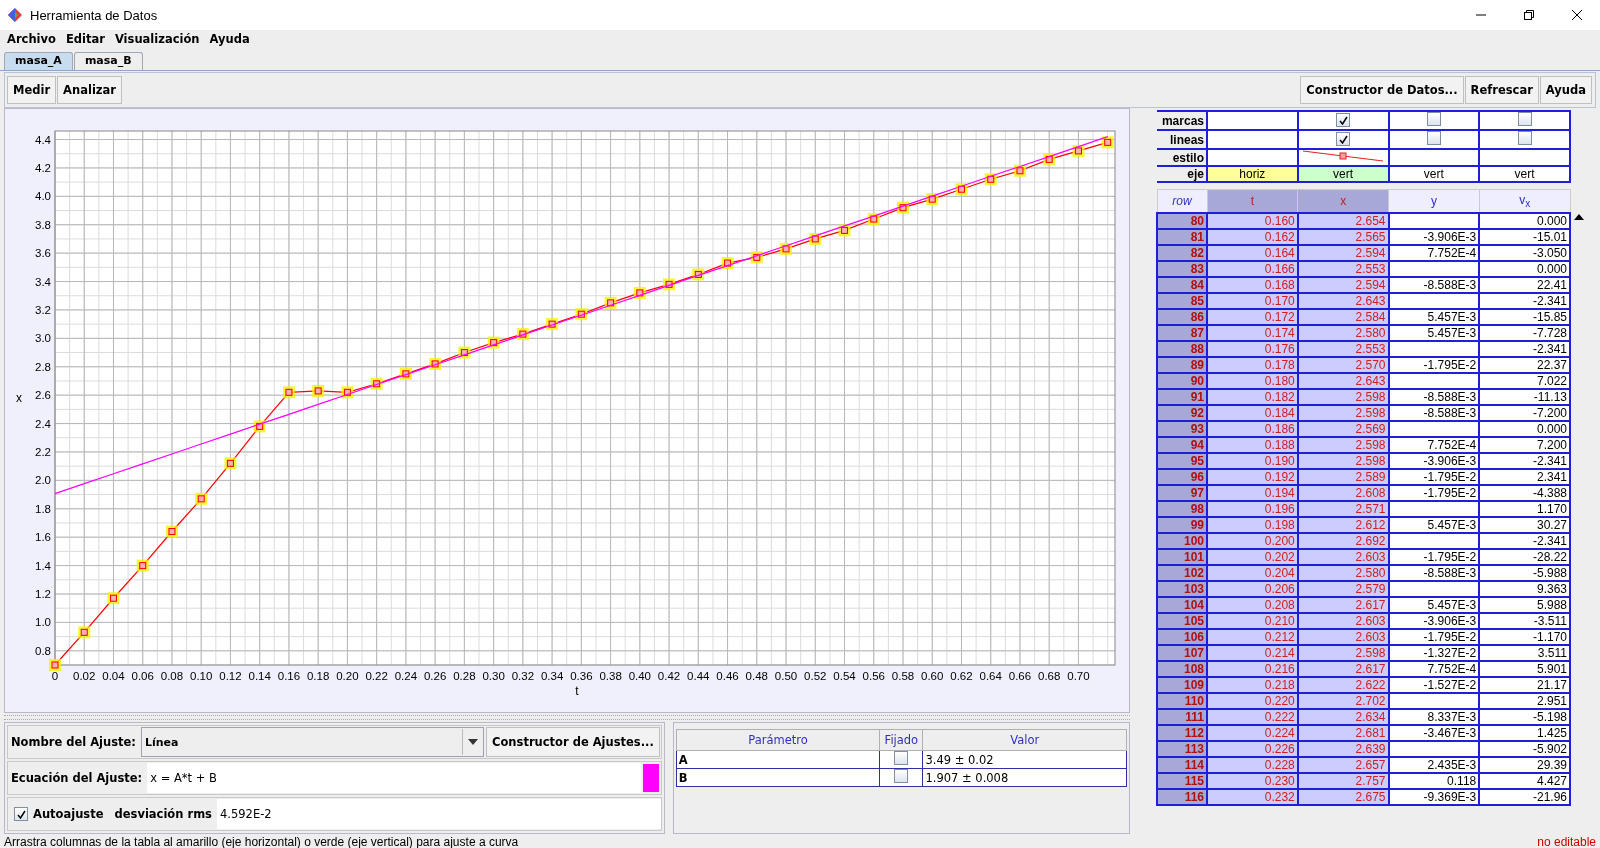 Image resolution: width=1600 pixels, height=848 pixels. I want to click on column-header: Fijado, so click(901, 740).